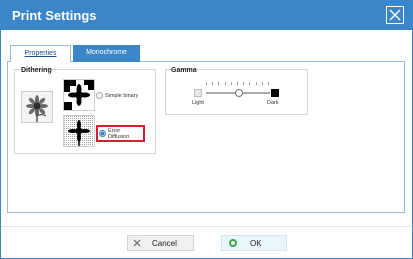 This screenshot has height=259, width=413. Describe the element at coordinates (275, 93) in the screenshot. I see `dark-swatch-icon` at that location.